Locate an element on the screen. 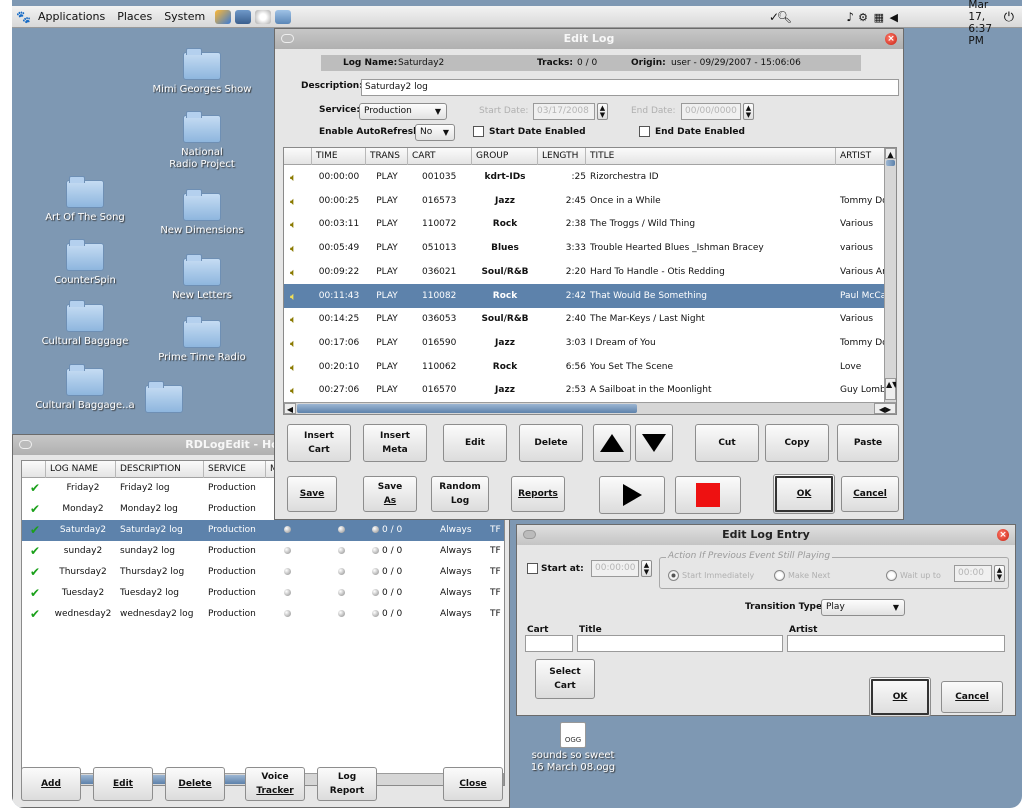  start-date-input: 03/17/2008 is located at coordinates (564, 111).